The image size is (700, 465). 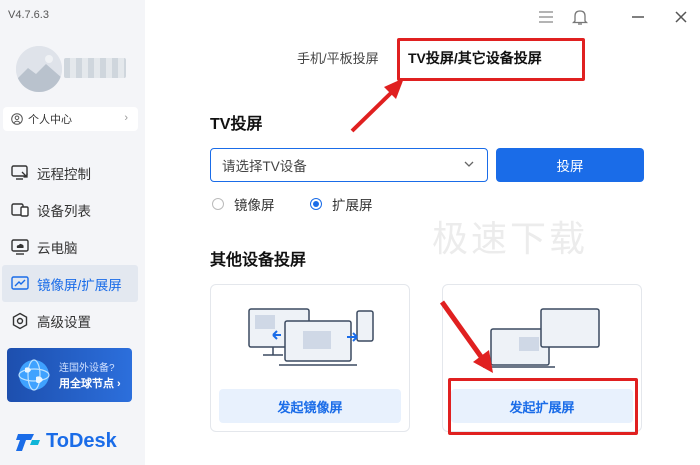 I want to click on chevron-right-icon: ›, so click(x=126, y=118).